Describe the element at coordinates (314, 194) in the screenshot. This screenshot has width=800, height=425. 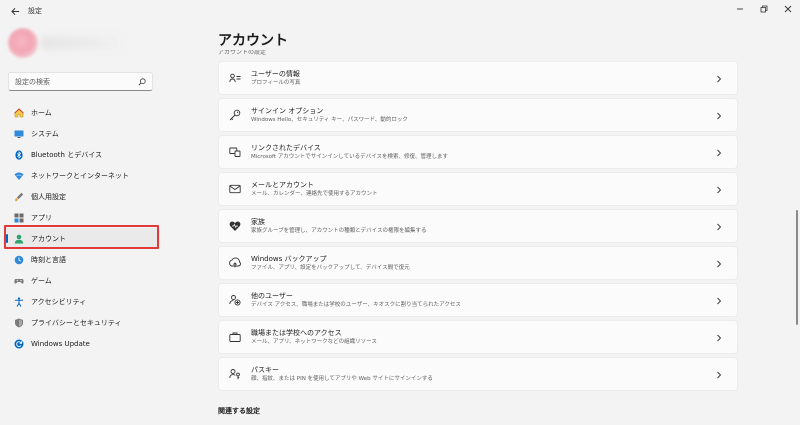
I see `card-subtitle: メール、カレンダー、連絡先で使用するアカウント` at that location.